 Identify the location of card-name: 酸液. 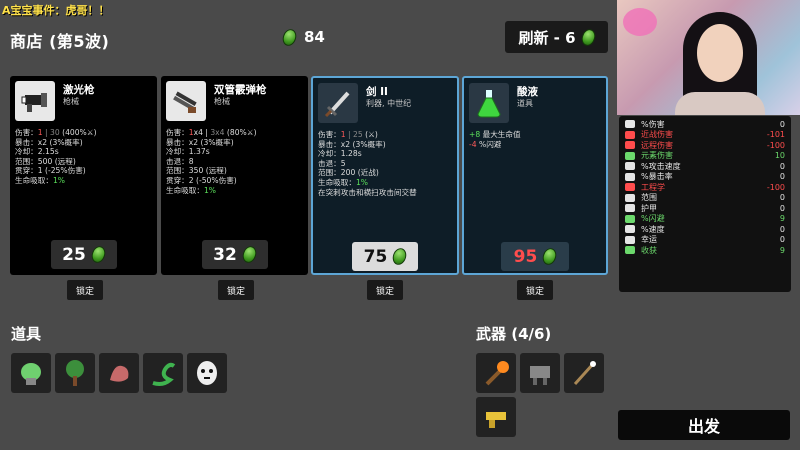
(527, 92).